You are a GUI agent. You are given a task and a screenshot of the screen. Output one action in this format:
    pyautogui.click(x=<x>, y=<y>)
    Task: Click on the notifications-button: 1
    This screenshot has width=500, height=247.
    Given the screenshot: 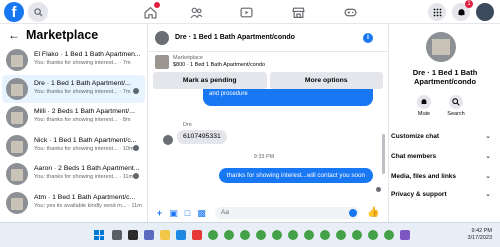 What is the action you would take?
    pyautogui.click(x=462, y=10)
    